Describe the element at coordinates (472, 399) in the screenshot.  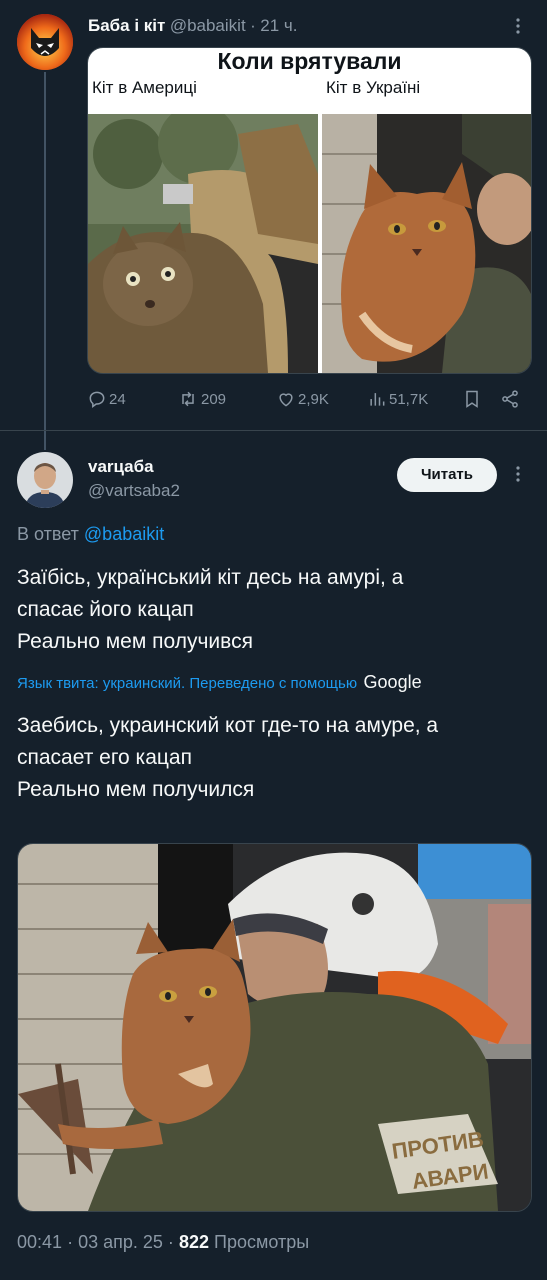
I see `bookmark-icon` at that location.